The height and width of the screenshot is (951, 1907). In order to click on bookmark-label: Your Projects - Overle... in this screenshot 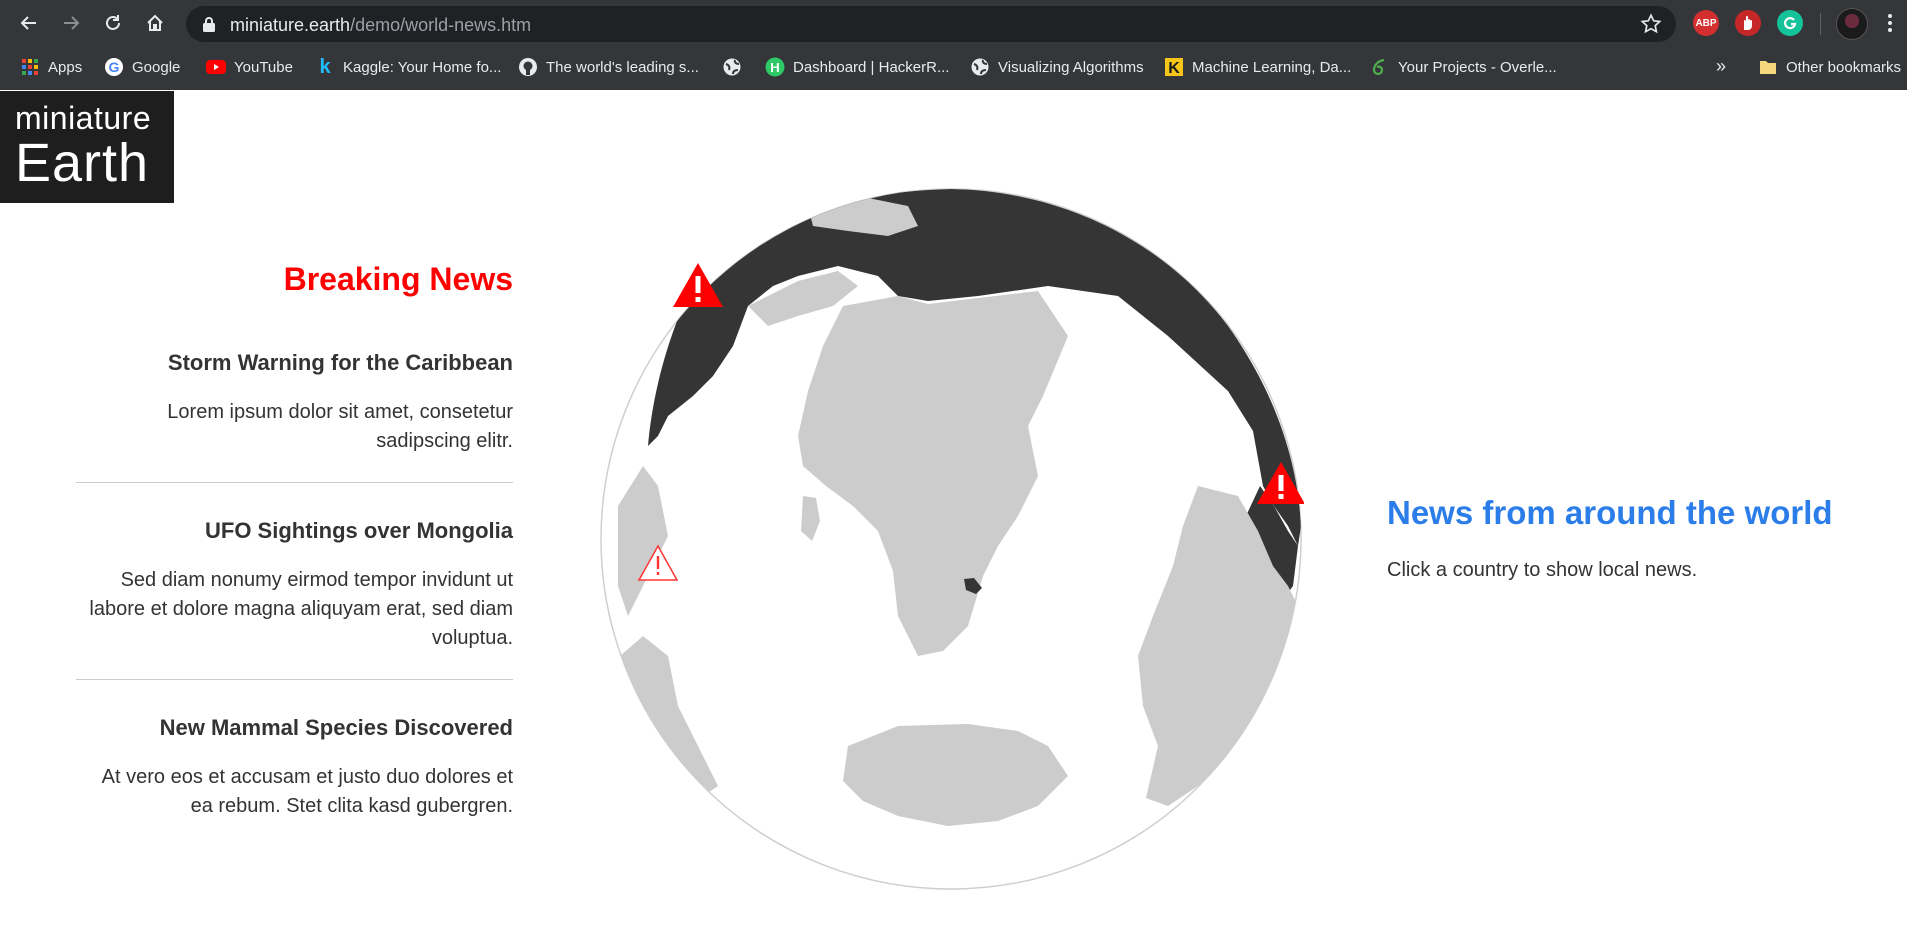, I will do `click(1477, 67)`.